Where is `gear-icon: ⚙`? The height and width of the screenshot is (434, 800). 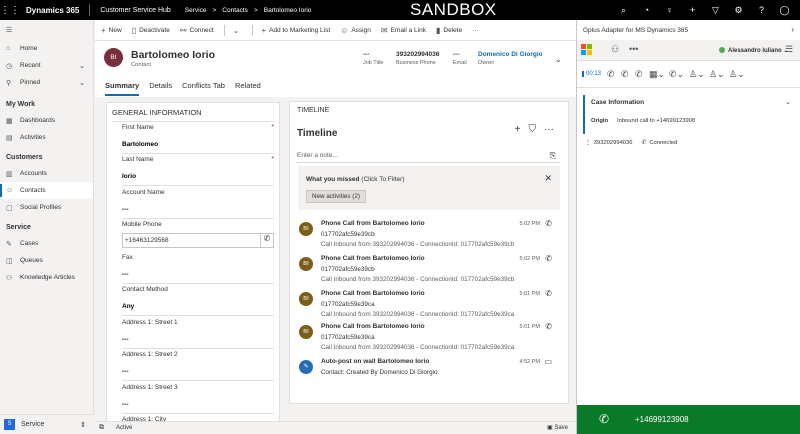 gear-icon: ⚙ is located at coordinates (738, 10).